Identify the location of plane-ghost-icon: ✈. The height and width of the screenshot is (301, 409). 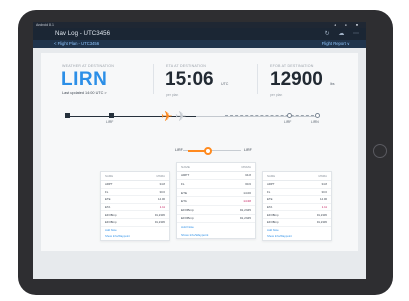
(181, 116).